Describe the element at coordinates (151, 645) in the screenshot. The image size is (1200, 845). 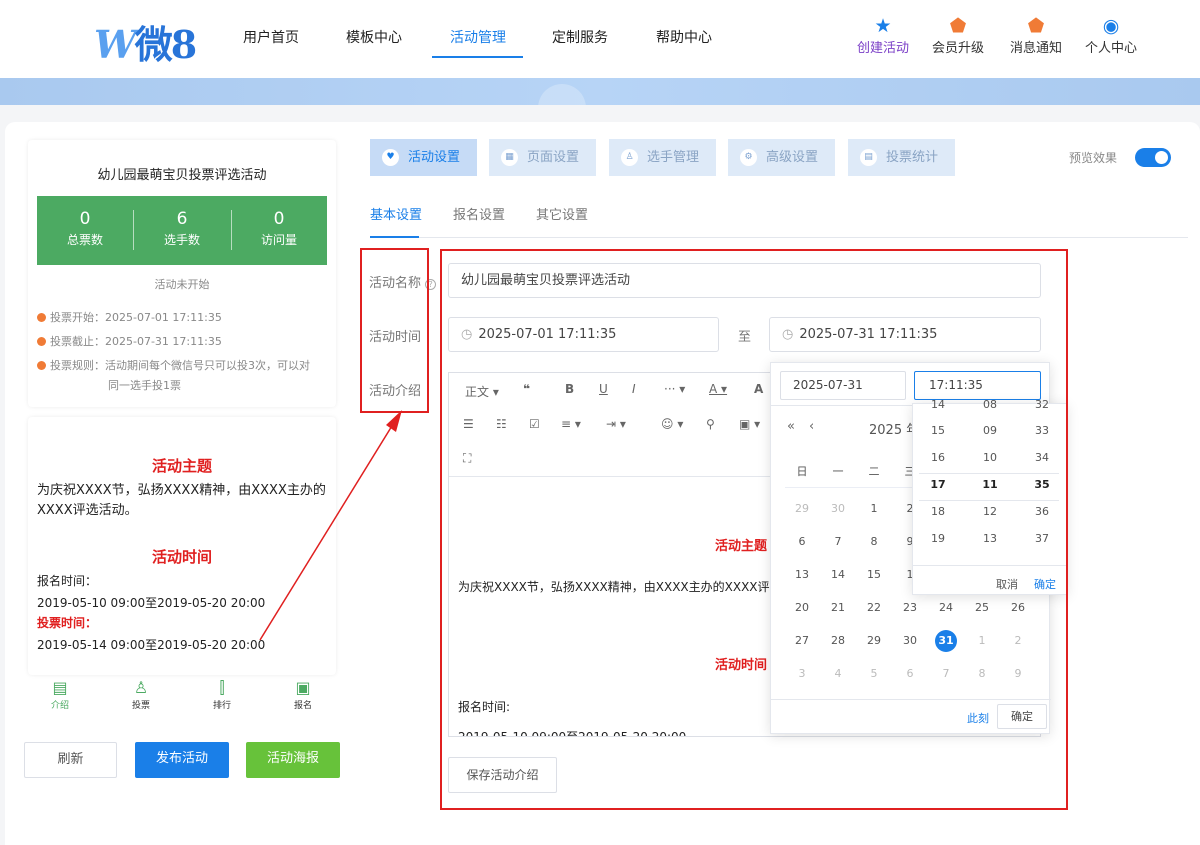
I see `vote-time: 2019-05-14 09:00至2019-05-20 20:00` at that location.